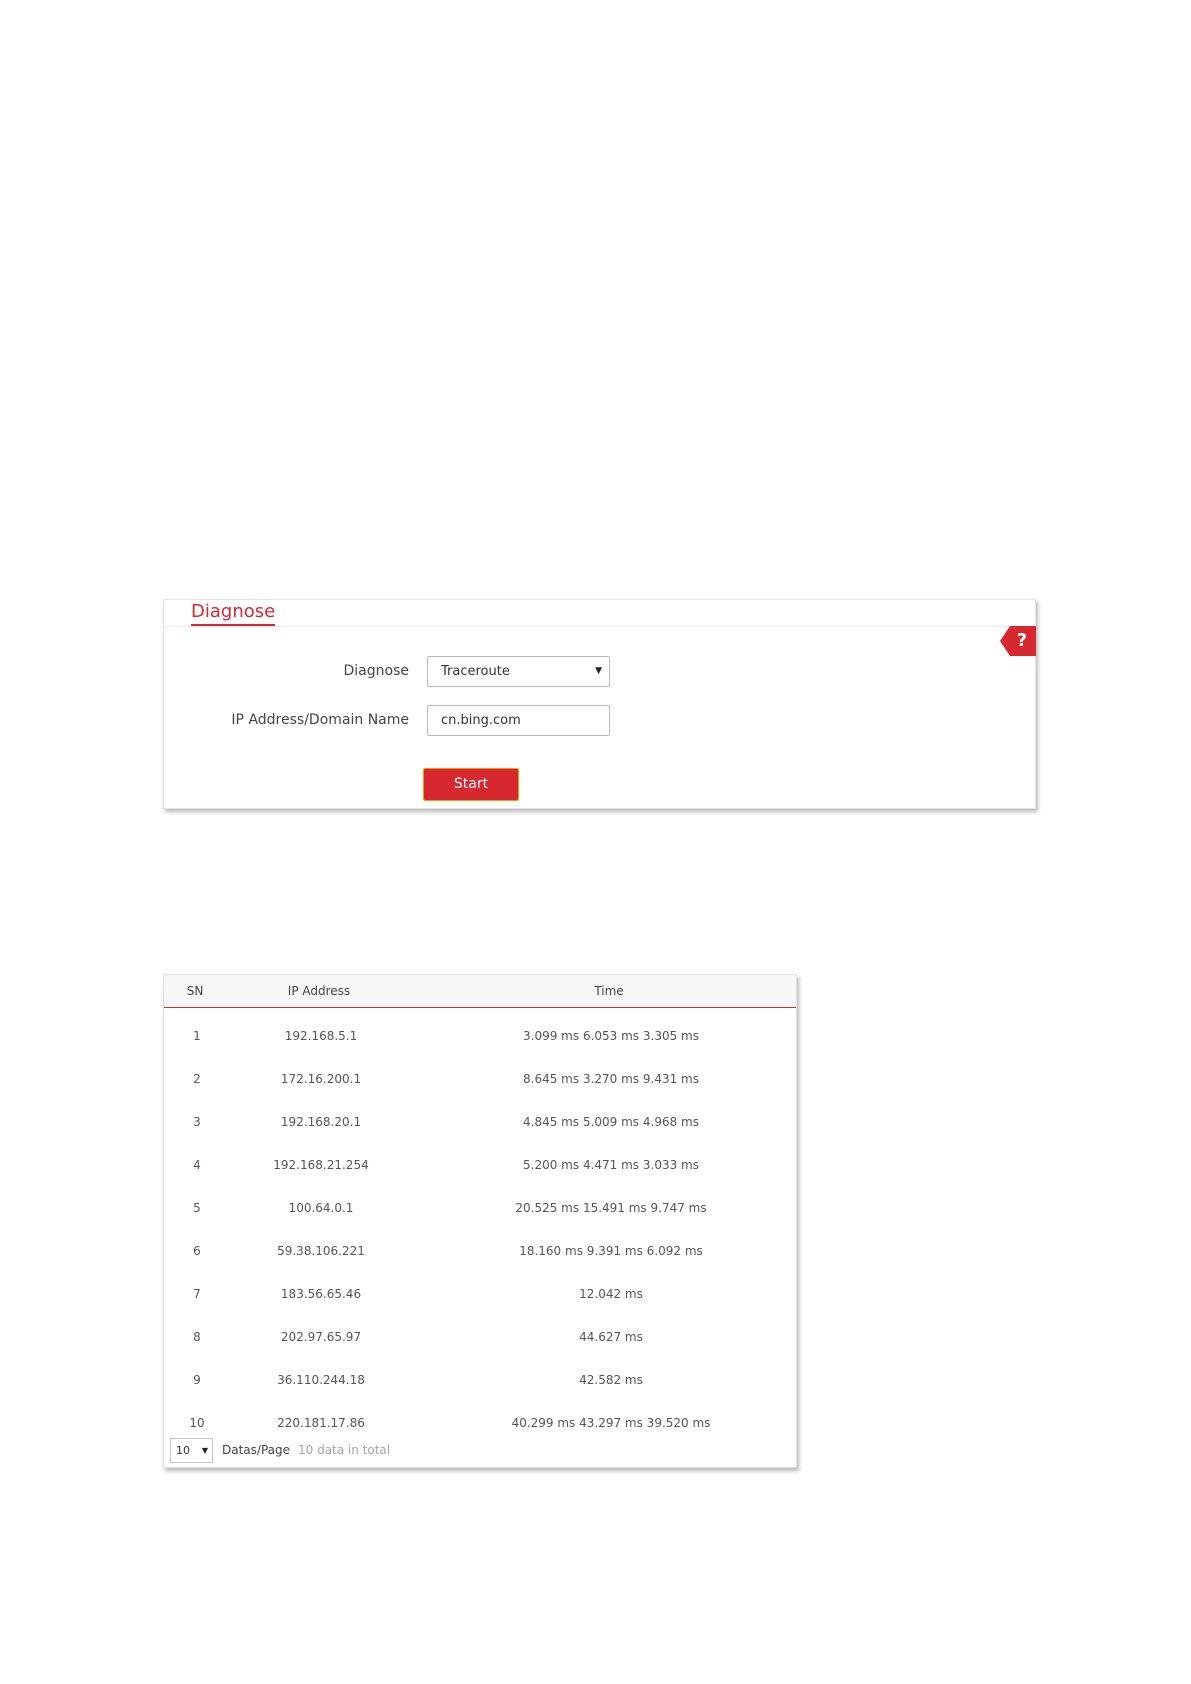 The image size is (1191, 1684). What do you see at coordinates (197, 1380) in the screenshot?
I see `cell-sn: 9` at bounding box center [197, 1380].